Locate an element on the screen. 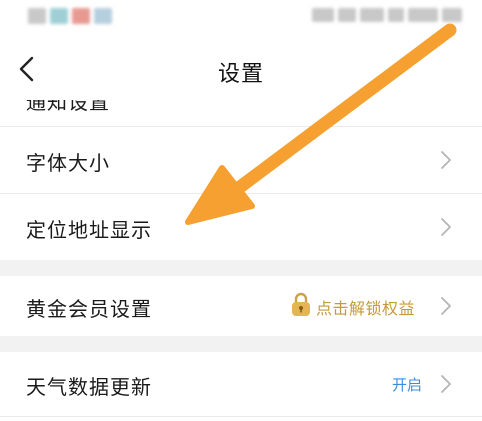 Image resolution: width=482 pixels, height=421 pixels. settings-row-label: 定位地址显示 is located at coordinates (89, 230).